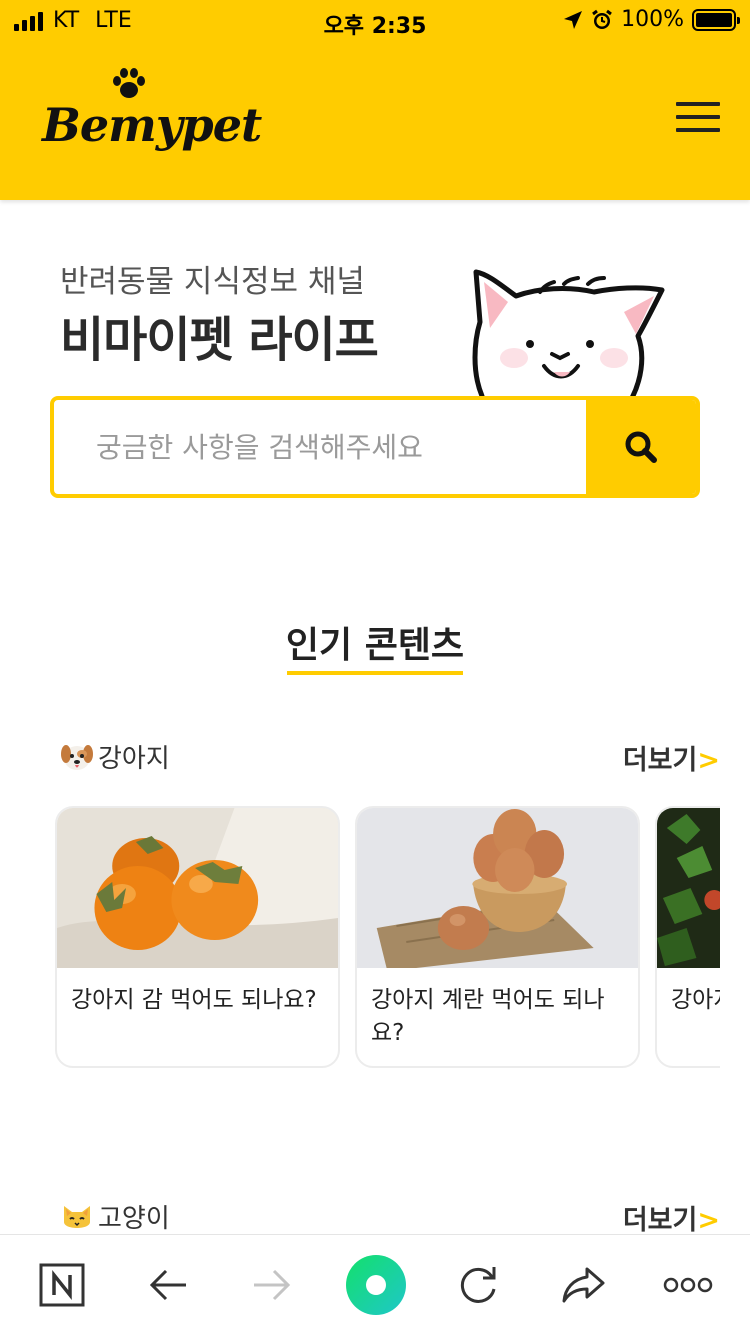 The width and height of the screenshot is (750, 1334). I want to click on category-label-text: 고양이, so click(134, 1219).